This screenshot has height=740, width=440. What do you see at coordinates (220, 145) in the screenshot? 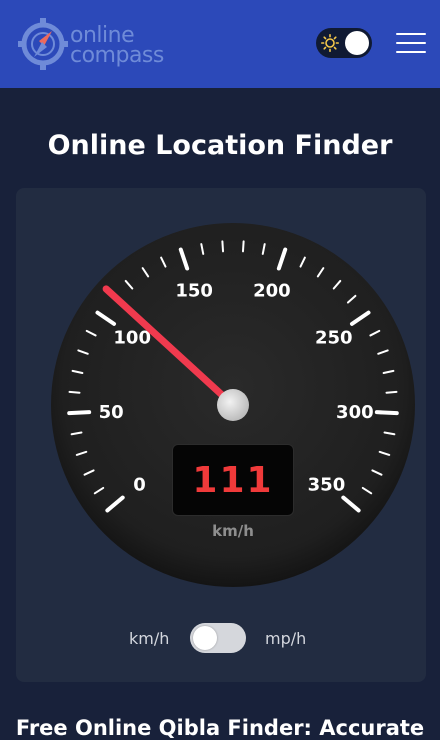
I see `page-title: Online Location Finder` at bounding box center [220, 145].